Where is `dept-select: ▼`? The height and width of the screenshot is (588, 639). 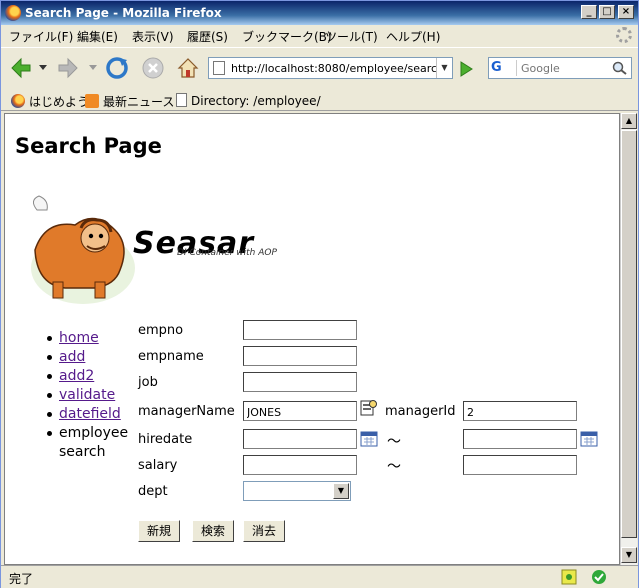
dept-select: ▼ is located at coordinates (297, 491).